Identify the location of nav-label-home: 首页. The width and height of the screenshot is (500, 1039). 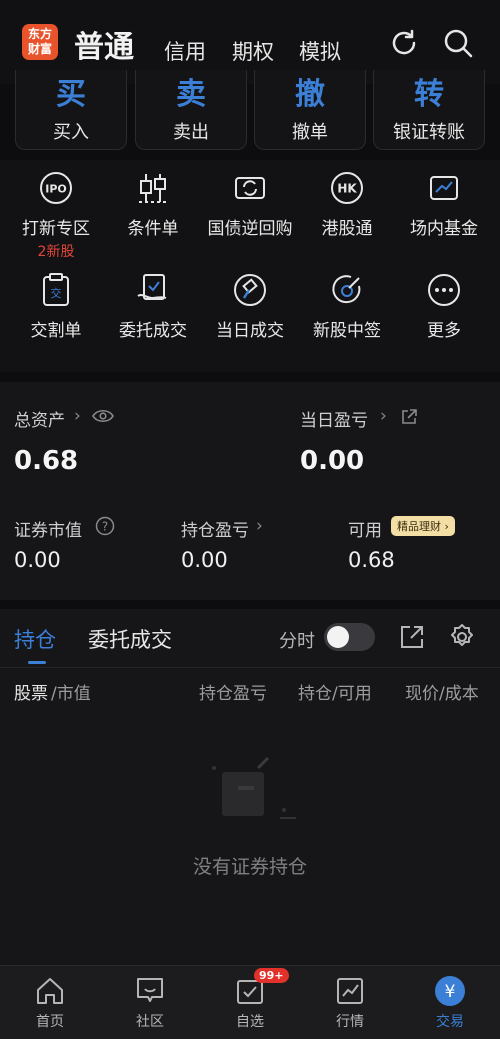
(50, 1022).